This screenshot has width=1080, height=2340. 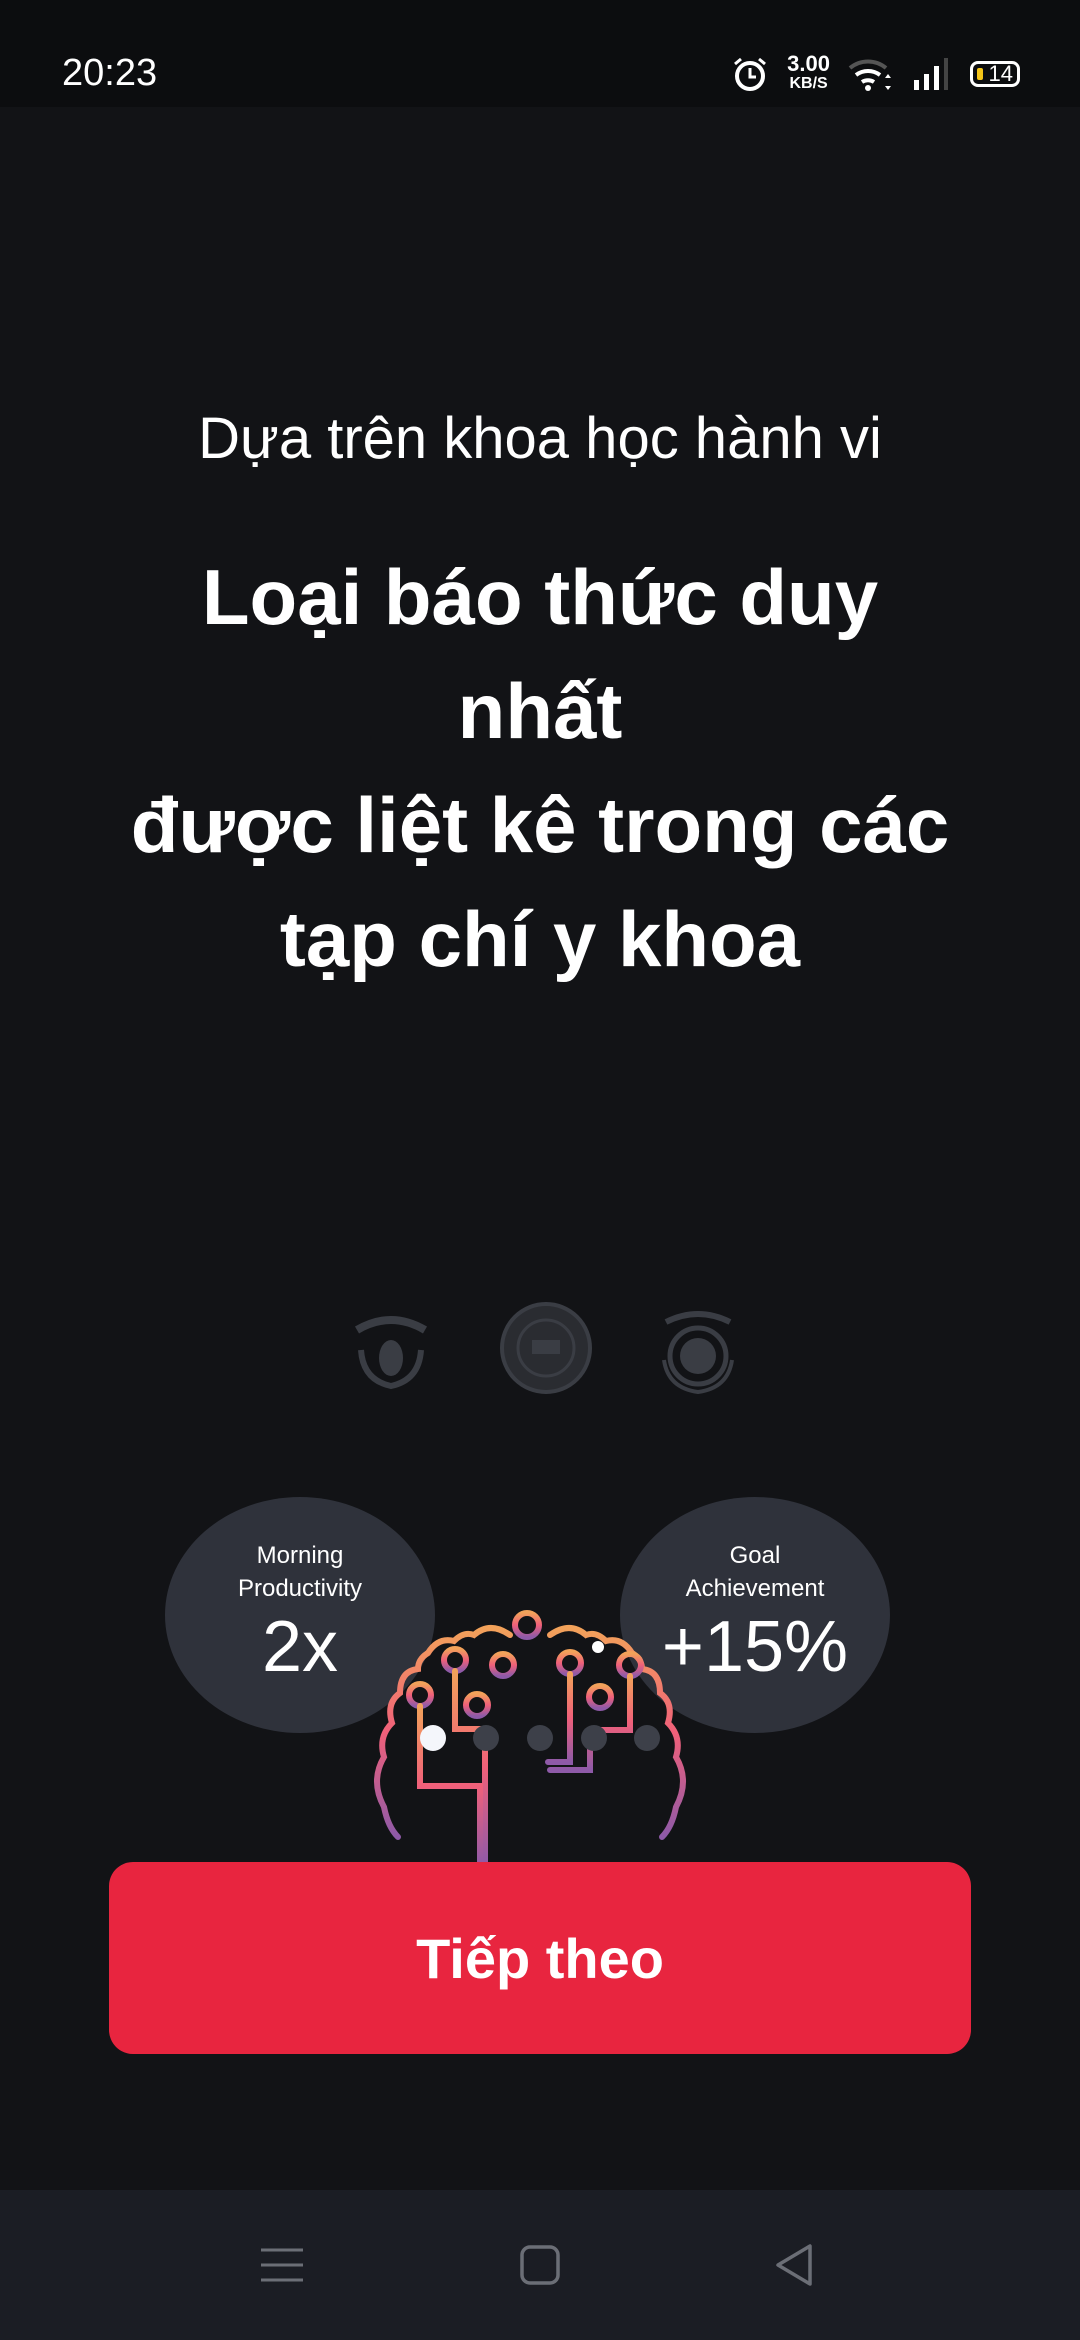 I want to click on university-logos, so click(x=540, y=1350).